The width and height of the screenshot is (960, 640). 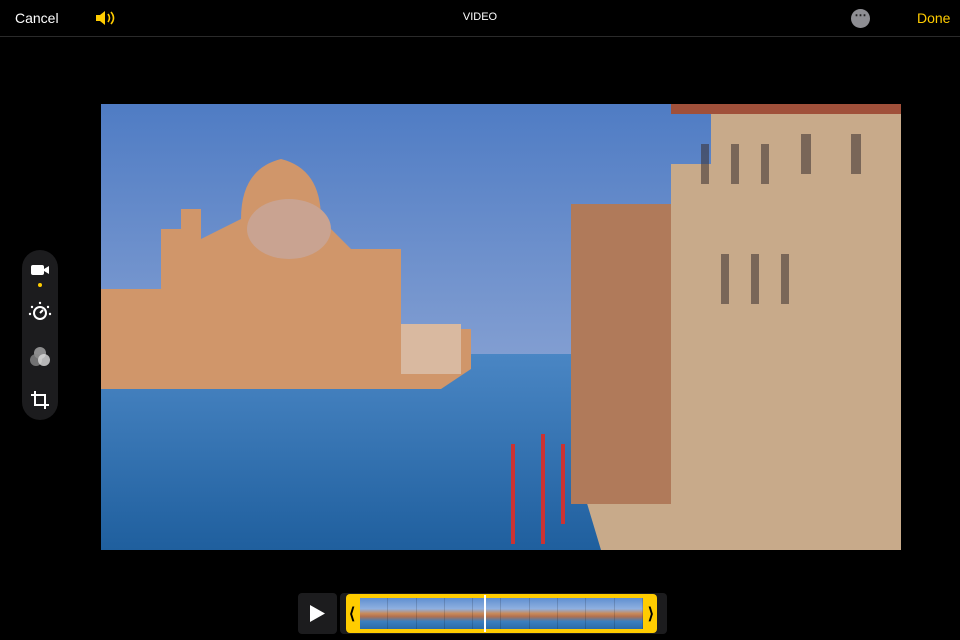 I want to click on trim-range: ⟨ ⟩, so click(x=501, y=613).